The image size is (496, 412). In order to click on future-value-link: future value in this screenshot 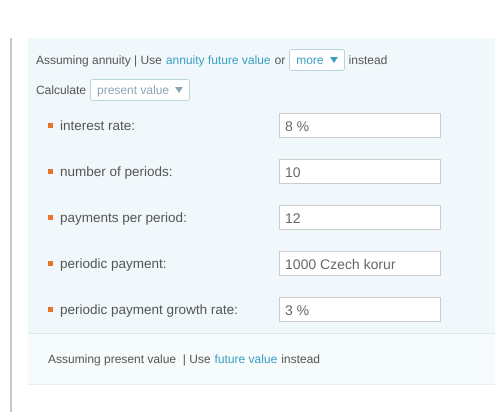, I will do `click(246, 359)`.